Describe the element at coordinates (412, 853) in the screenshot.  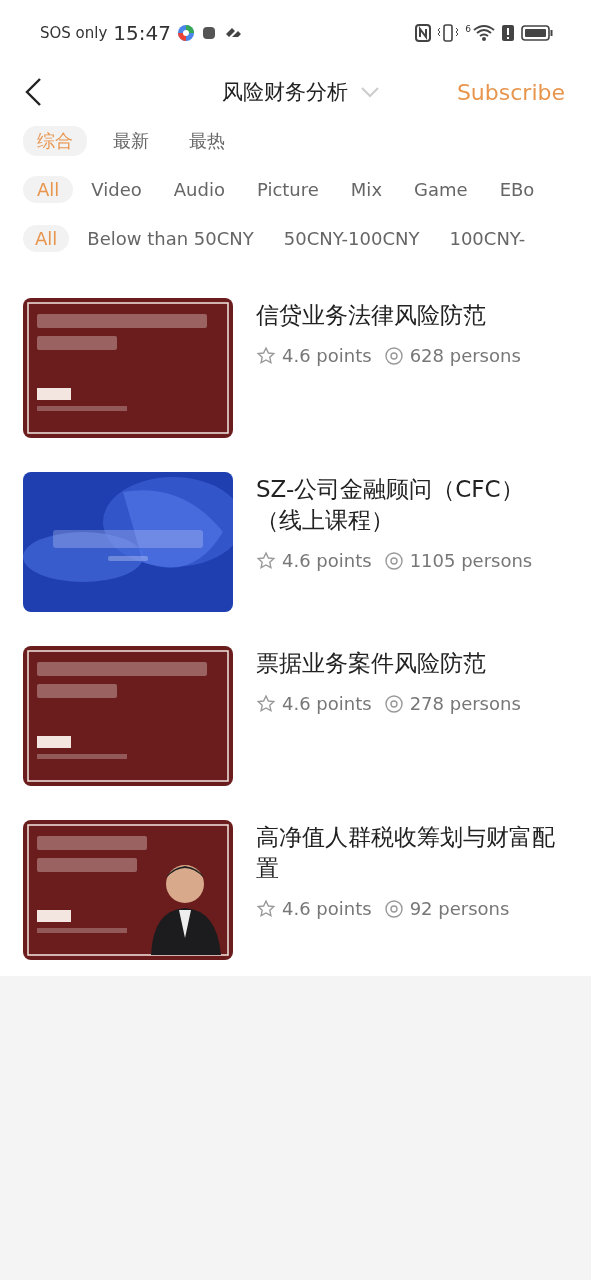
I see `course-title: 高净值人群税收筹划与财富配置` at that location.